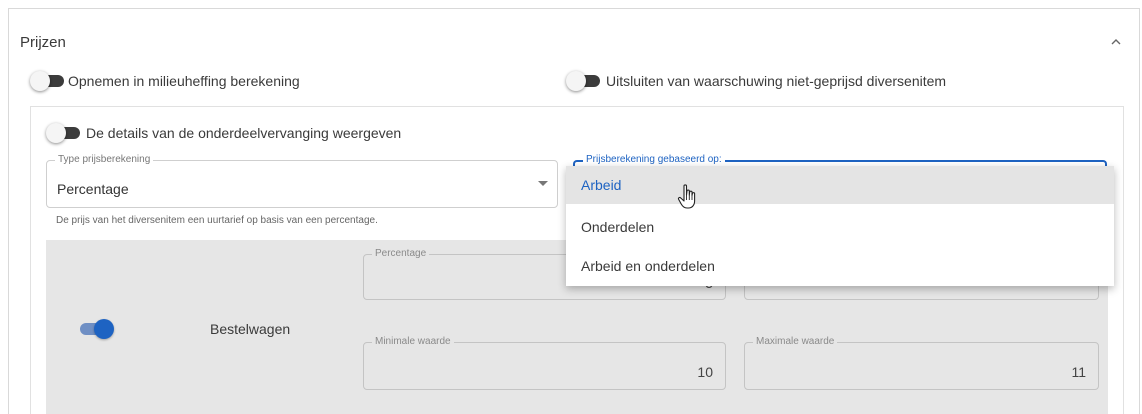 The width and height of the screenshot is (1142, 414). I want to click on min-value-field: Minimale waarde 10, so click(544, 363).